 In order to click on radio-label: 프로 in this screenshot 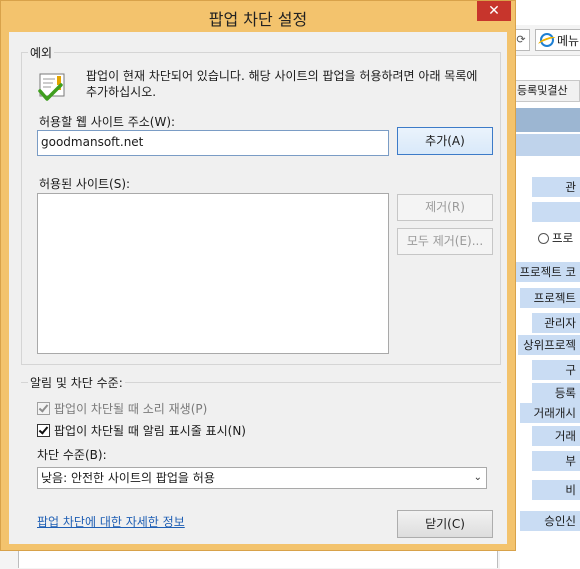, I will do `click(563, 238)`.